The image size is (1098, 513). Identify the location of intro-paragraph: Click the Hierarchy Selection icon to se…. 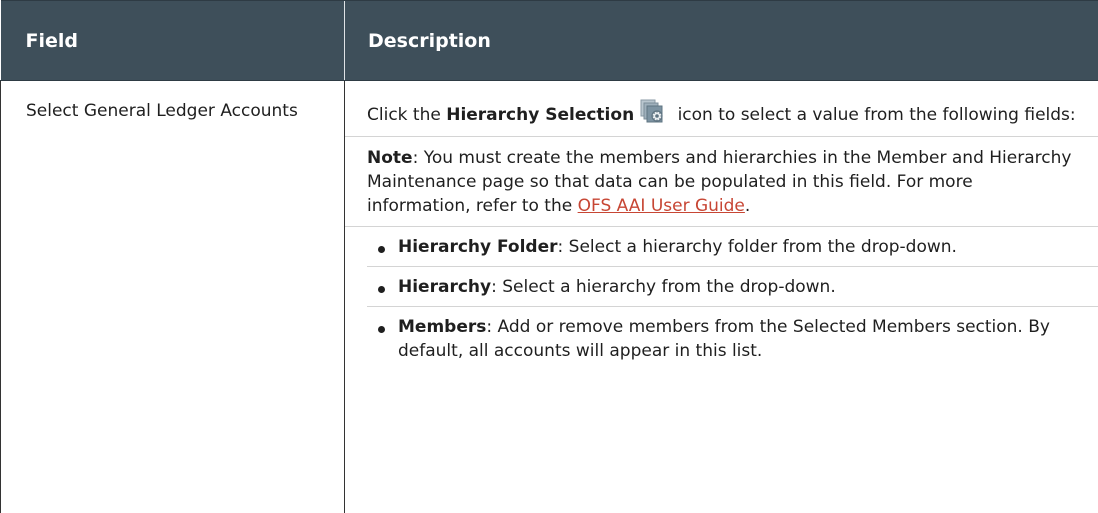
(723, 117).